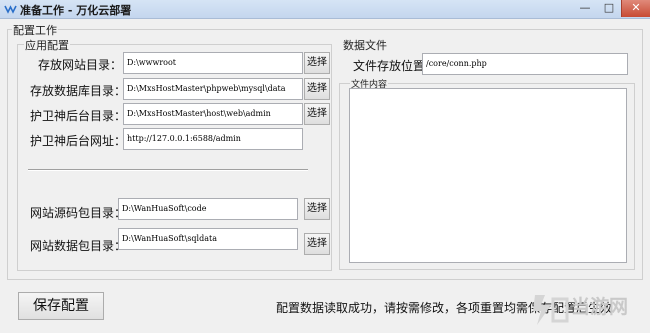 The image size is (650, 333). Describe the element at coordinates (47, 45) in the screenshot. I see `app-config-legend: 应用配置` at that location.